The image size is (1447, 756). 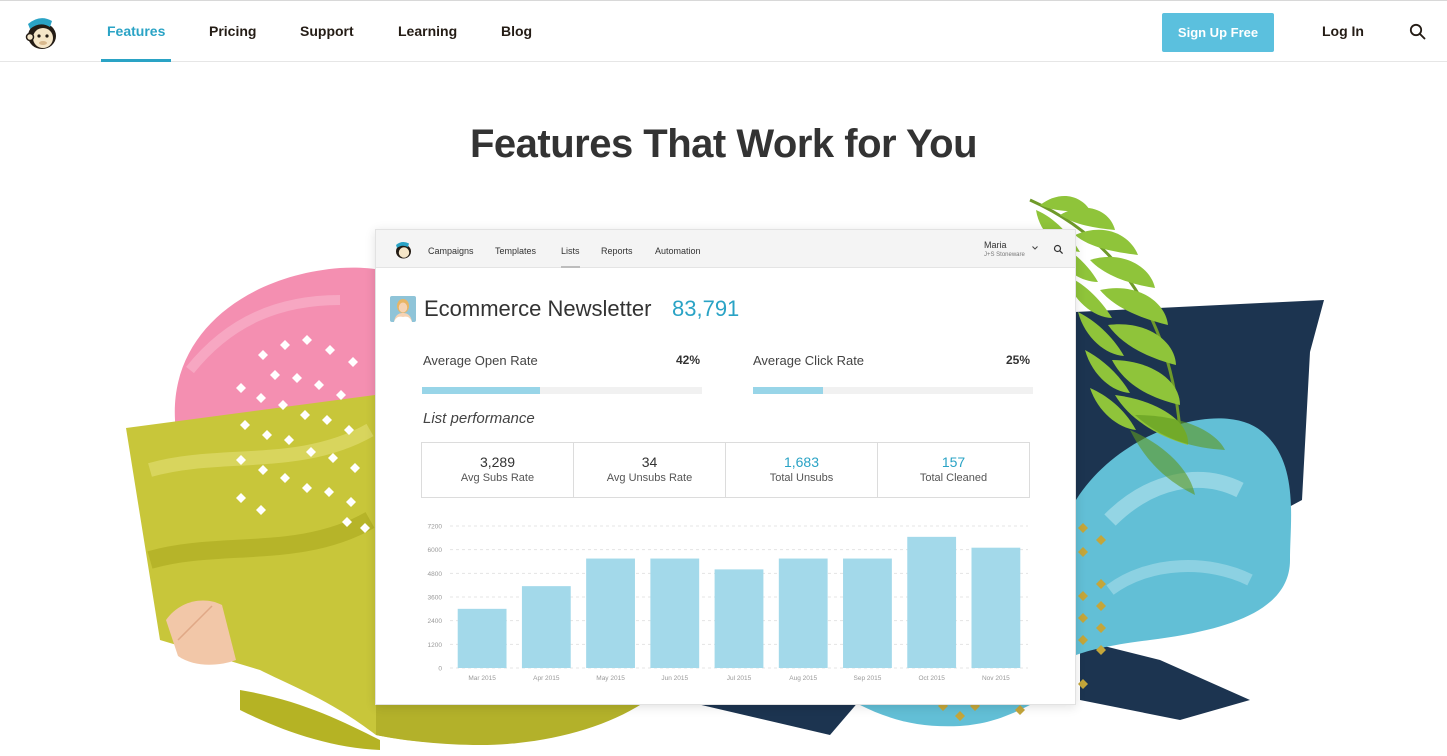 I want to click on open-rate-bar, so click(x=562, y=390).